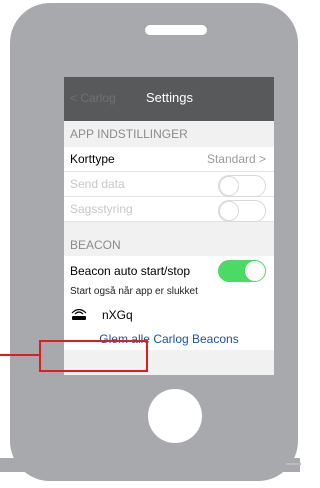  What do you see at coordinates (117, 315) in the screenshot?
I see `beacon-device-name: nXGq` at bounding box center [117, 315].